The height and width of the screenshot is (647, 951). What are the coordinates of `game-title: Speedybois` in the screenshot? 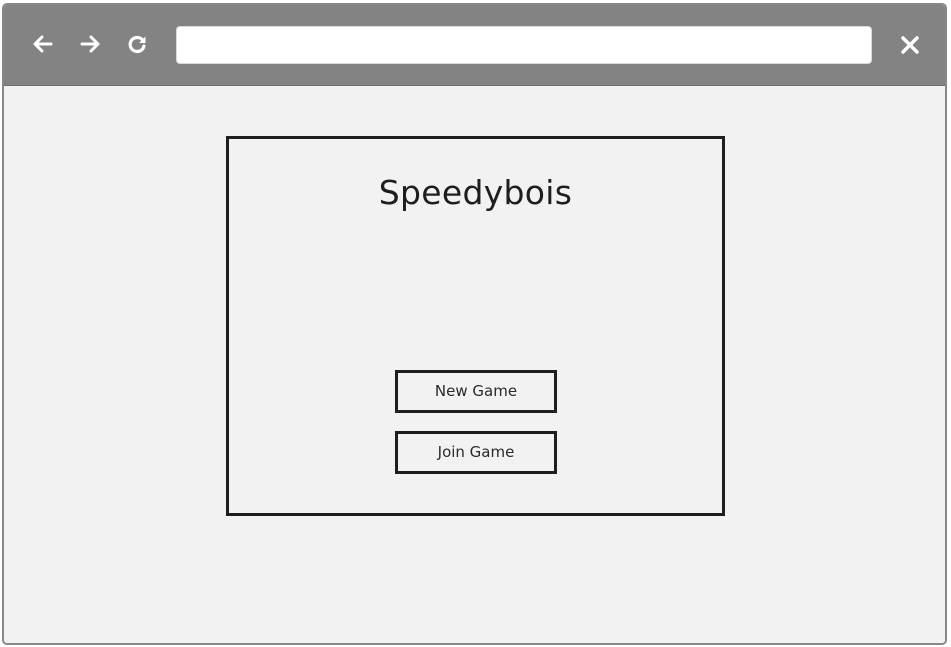 It's located at (475, 192).